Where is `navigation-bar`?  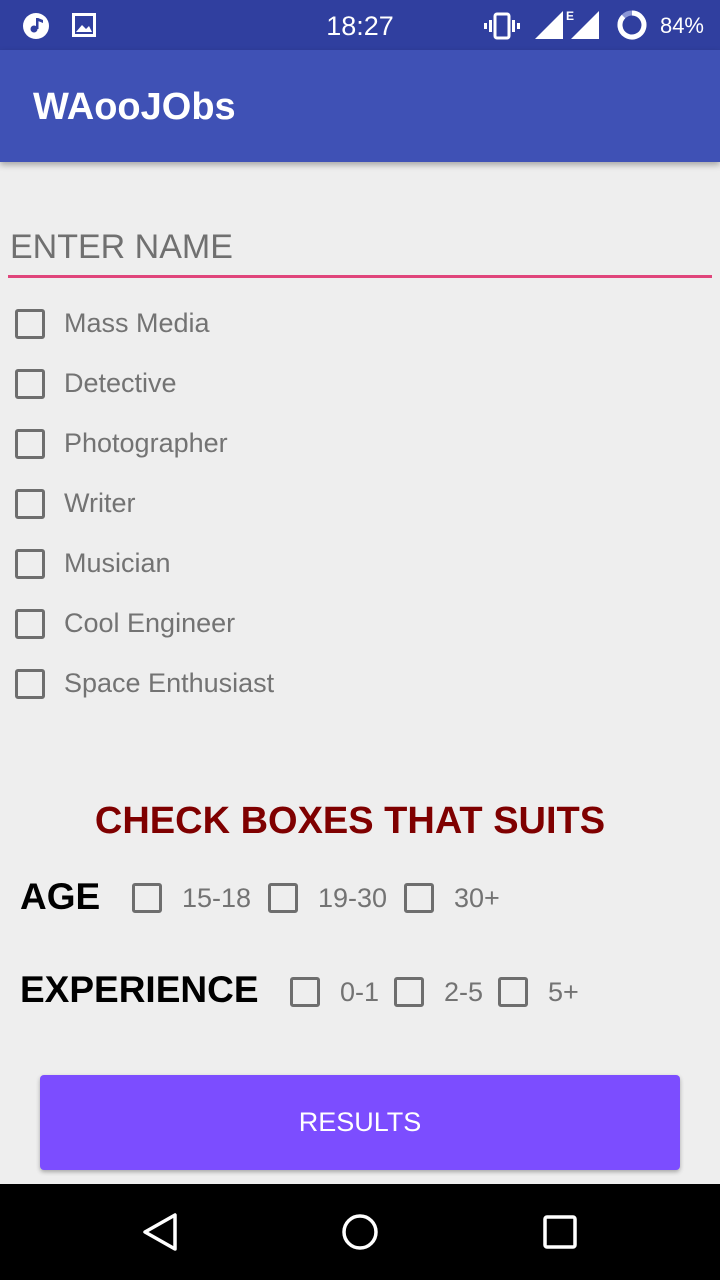 navigation-bar is located at coordinates (360, 1232).